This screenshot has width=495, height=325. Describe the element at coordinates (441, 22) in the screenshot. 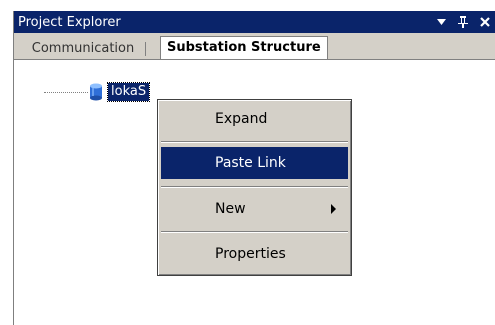

I see `dropdown-icon` at that location.